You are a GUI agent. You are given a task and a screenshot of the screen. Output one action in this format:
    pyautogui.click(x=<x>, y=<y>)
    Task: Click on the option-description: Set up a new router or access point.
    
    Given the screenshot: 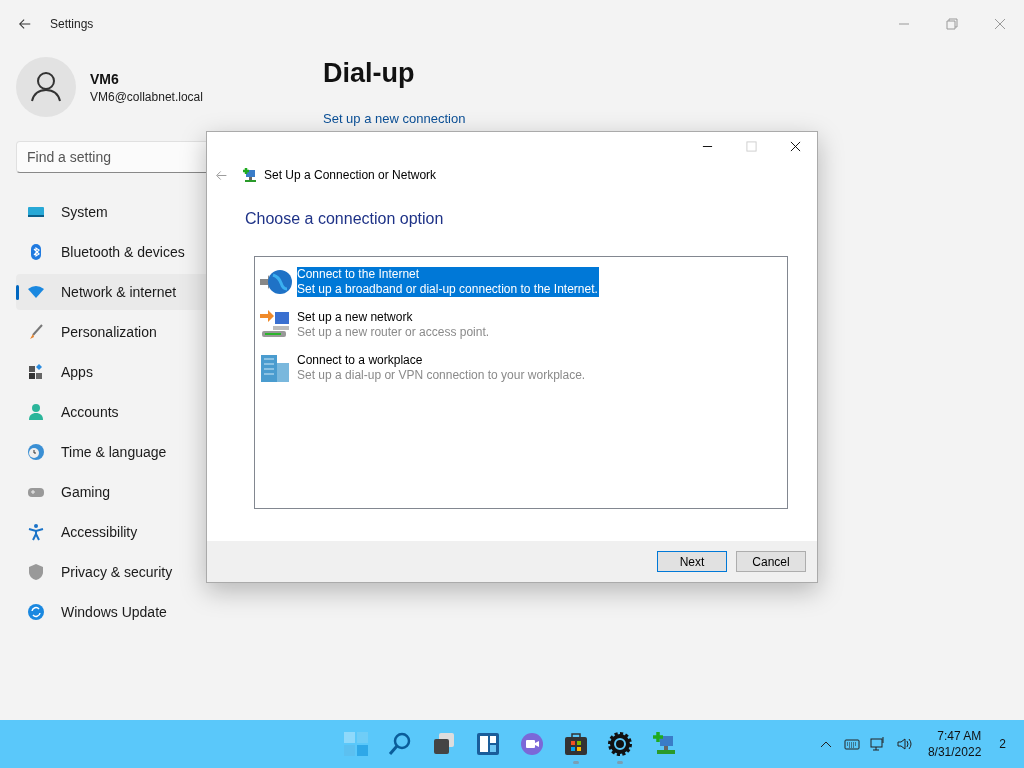 What is the action you would take?
    pyautogui.click(x=393, y=332)
    